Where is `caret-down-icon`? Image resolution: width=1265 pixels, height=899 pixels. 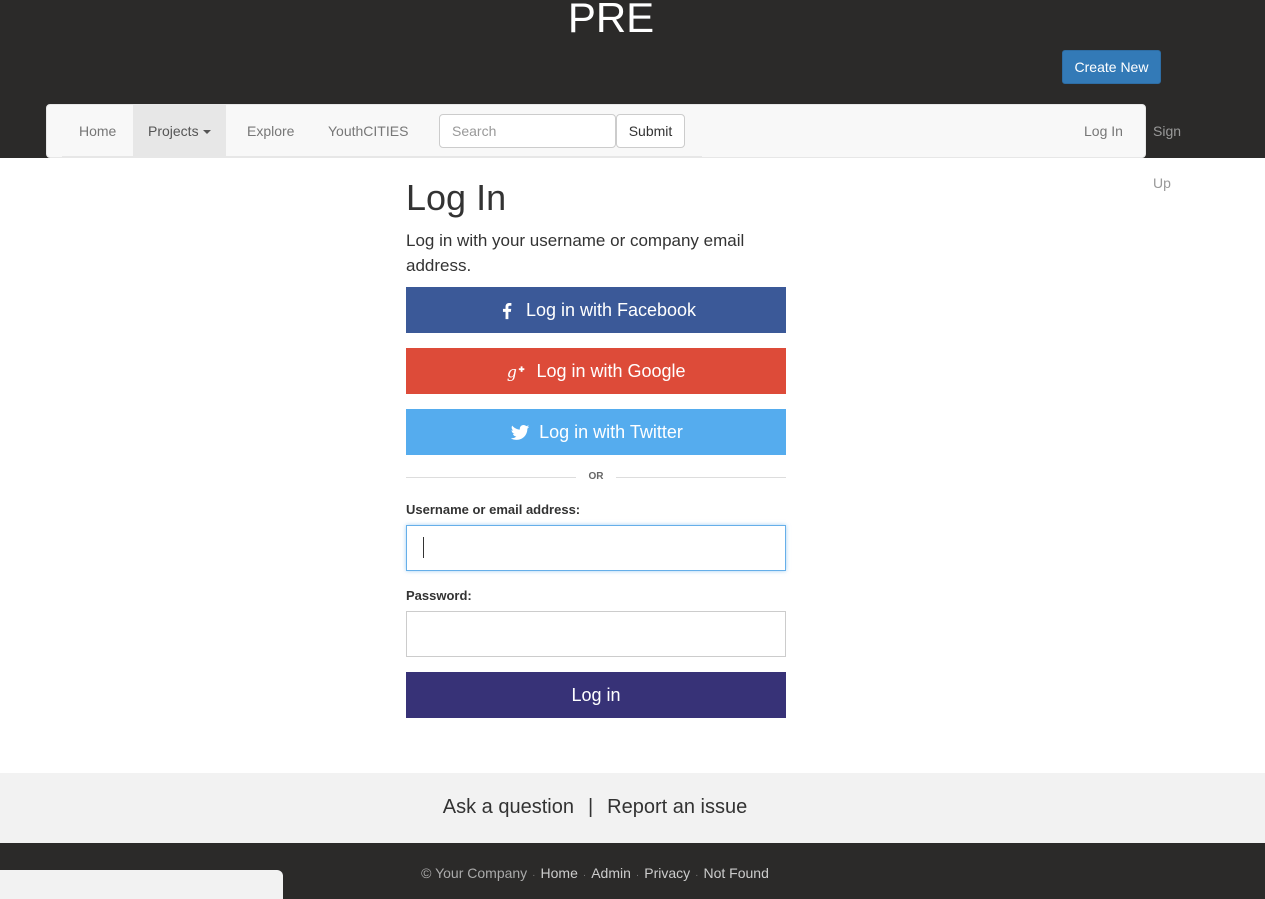 caret-down-icon is located at coordinates (206, 132).